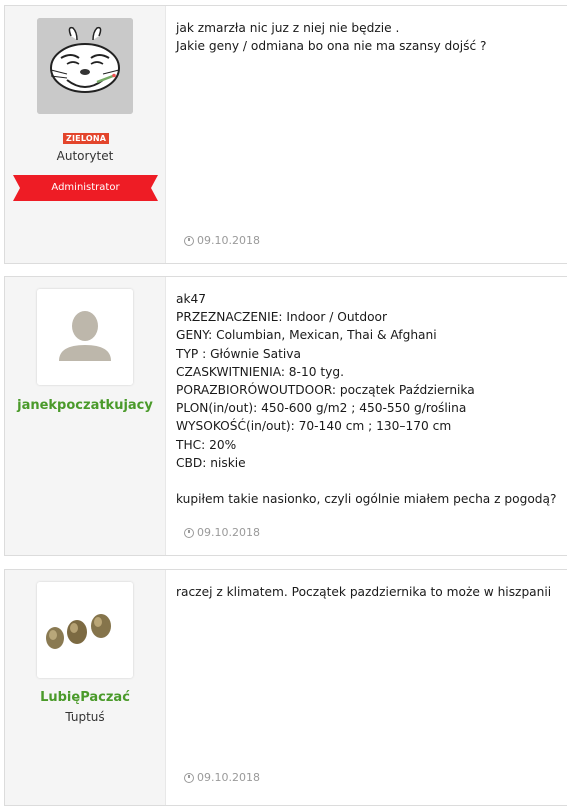  Describe the element at coordinates (85, 697) in the screenshot. I see `username-link: LubięPaczać` at that location.